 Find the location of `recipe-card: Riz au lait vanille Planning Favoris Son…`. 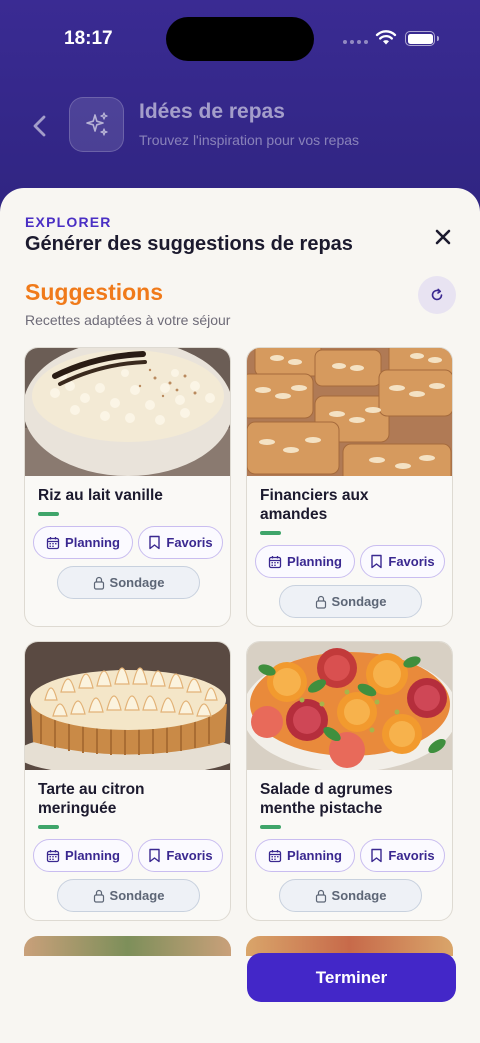

recipe-card: Riz au lait vanille Planning Favoris Son… is located at coordinates (127, 487).